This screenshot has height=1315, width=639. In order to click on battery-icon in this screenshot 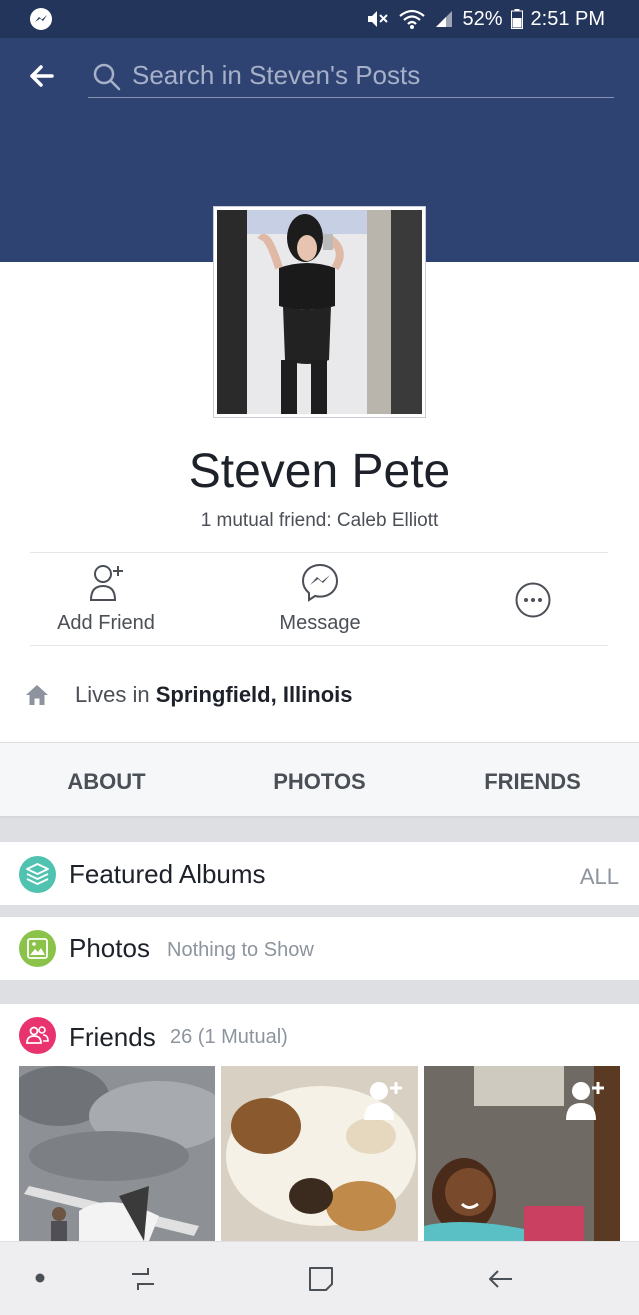, I will do `click(516, 19)`.